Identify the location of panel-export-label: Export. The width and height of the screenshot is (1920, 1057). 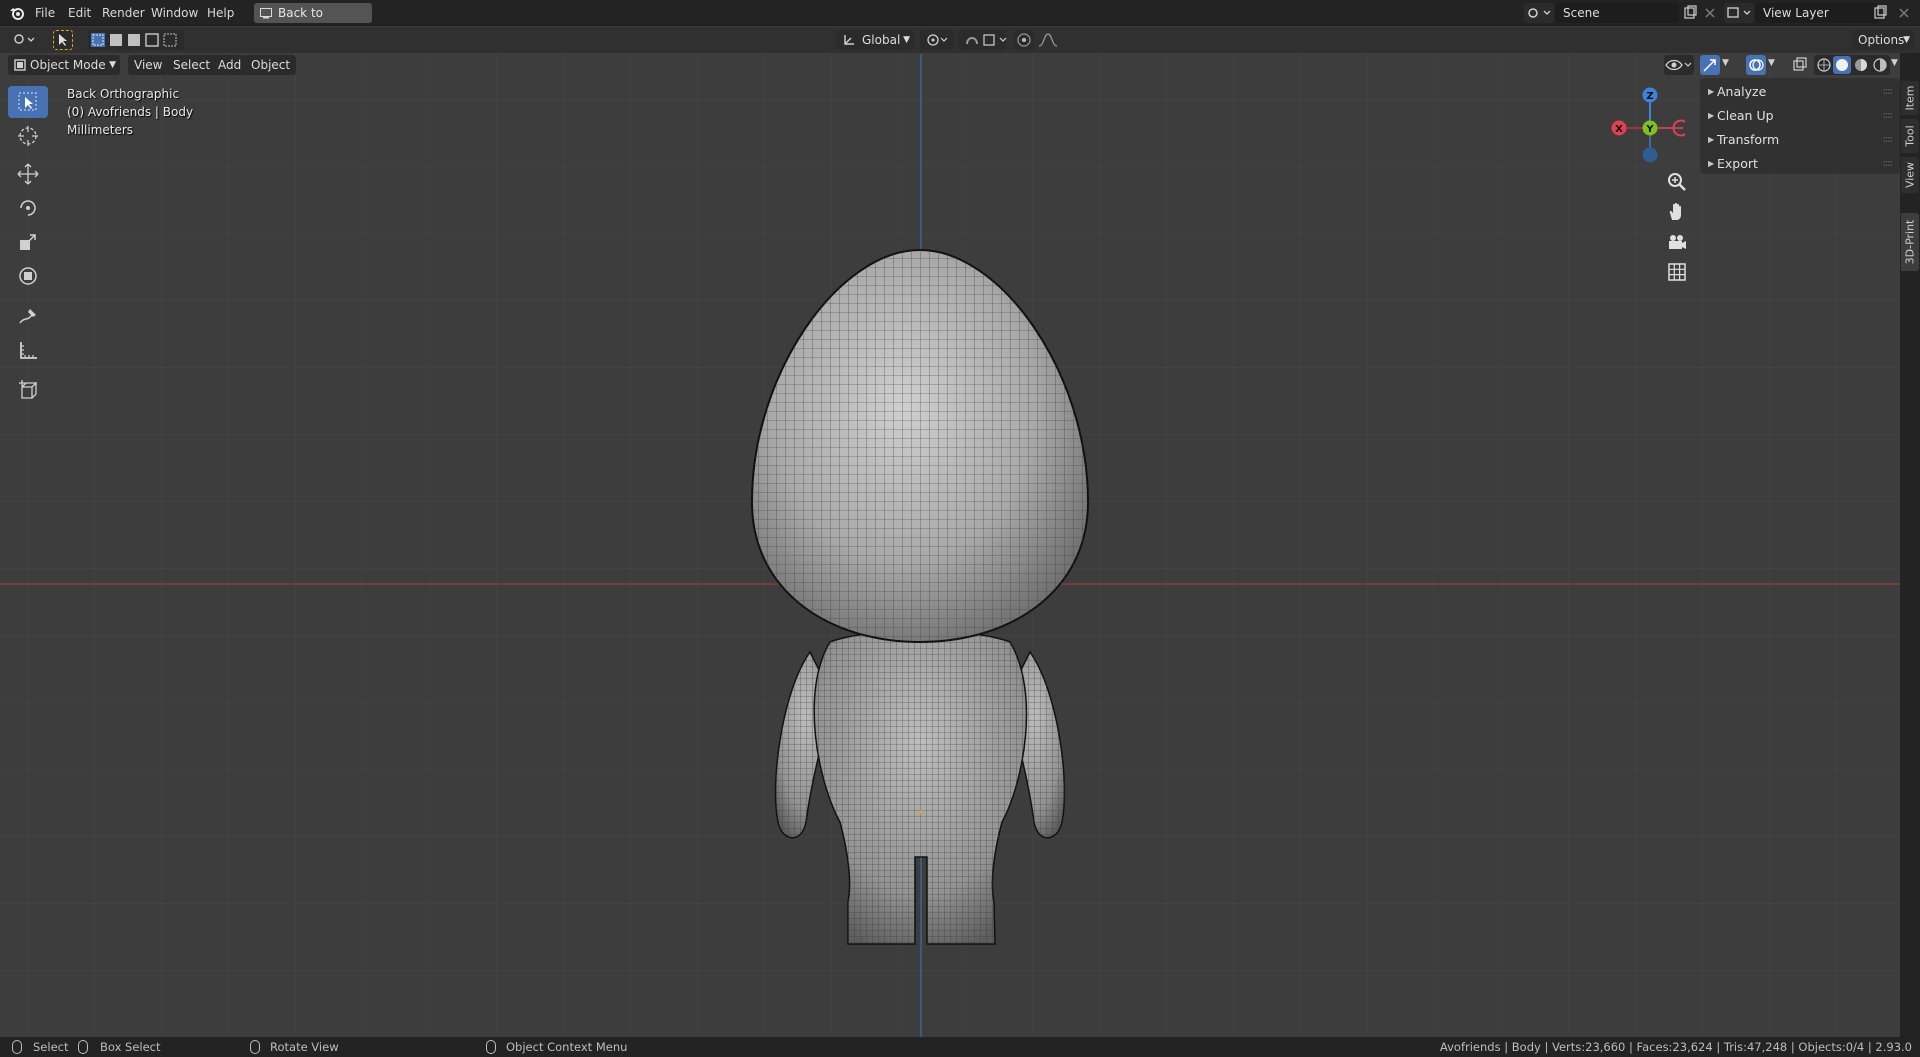
(1737, 163).